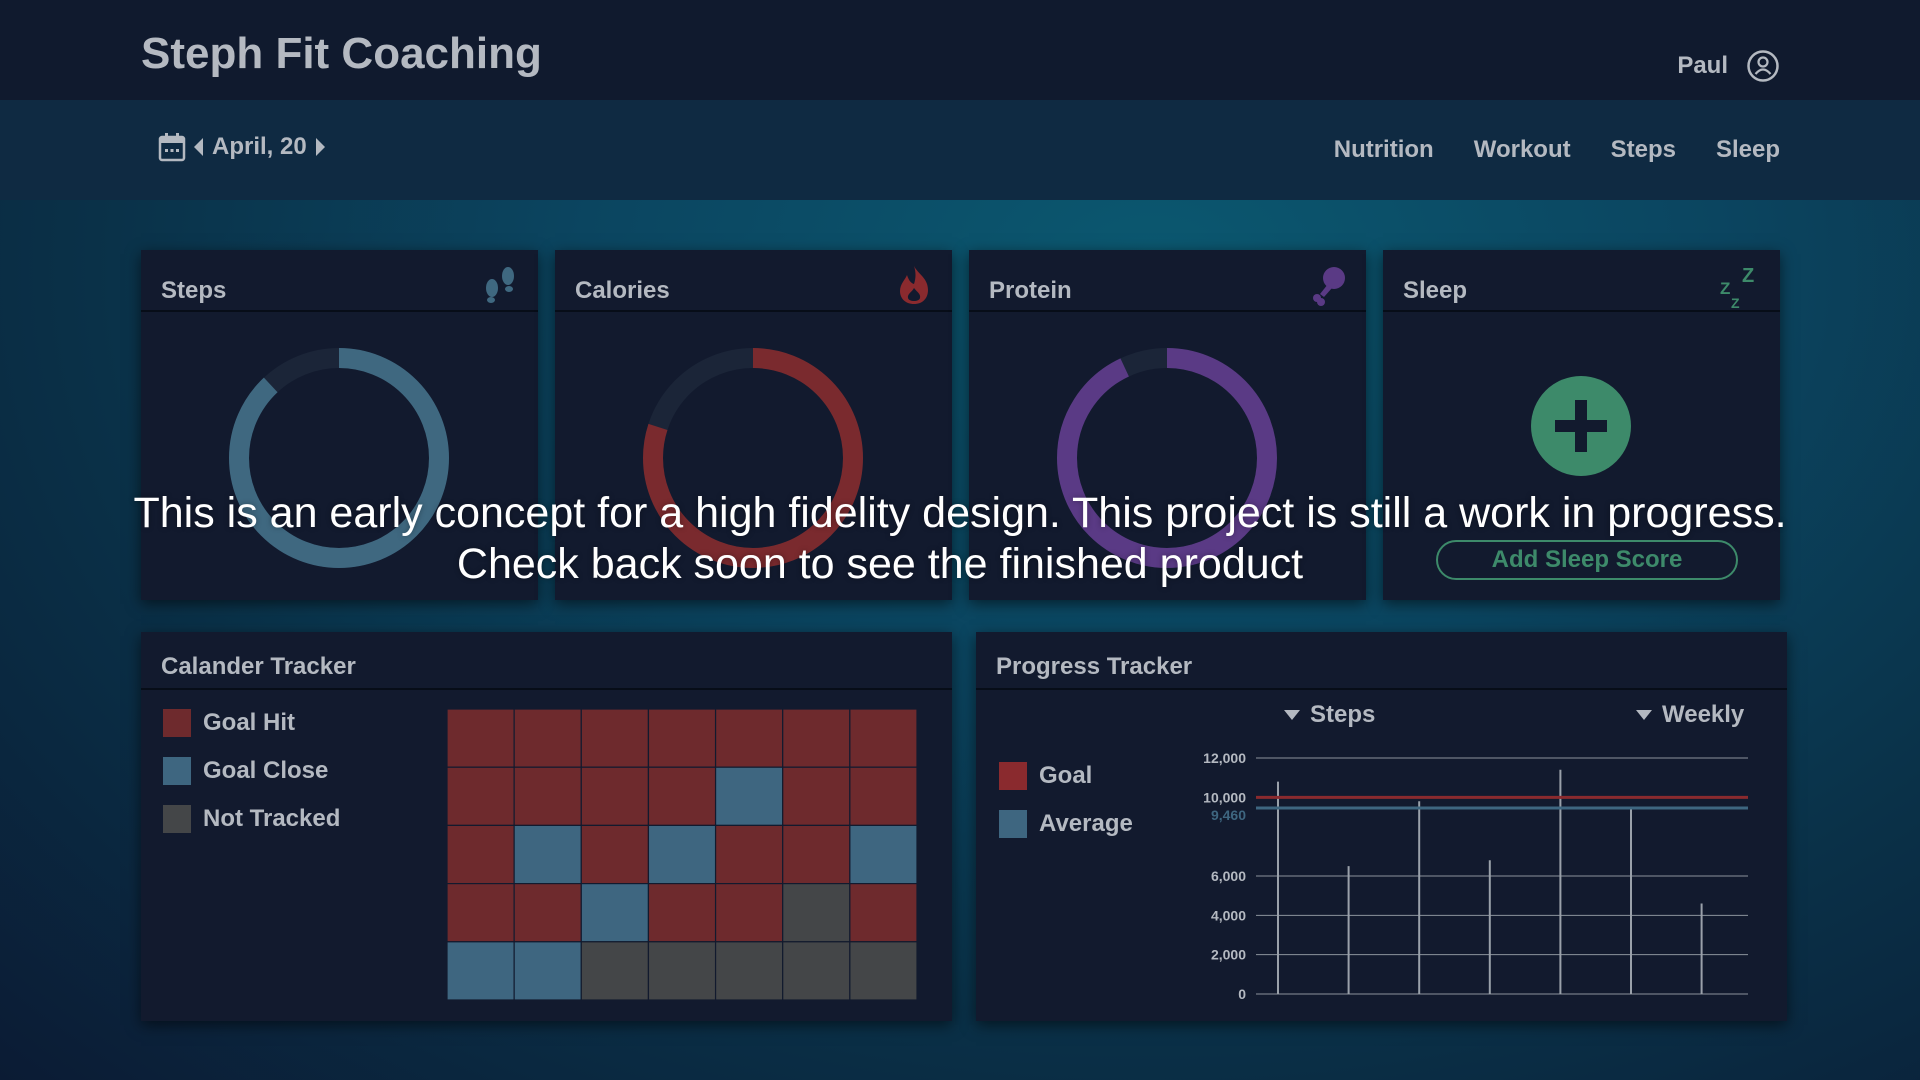 This screenshot has height=1080, width=1920. Describe the element at coordinates (229, 723) in the screenshot. I see `legend-goal-hit: Goal Hit` at that location.